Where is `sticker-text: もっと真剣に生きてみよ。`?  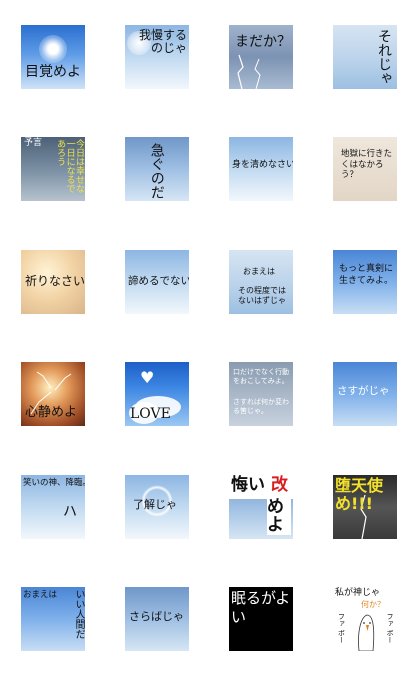
sticker-text: もっと真剣に生きてみよ。 is located at coordinates (365, 275).